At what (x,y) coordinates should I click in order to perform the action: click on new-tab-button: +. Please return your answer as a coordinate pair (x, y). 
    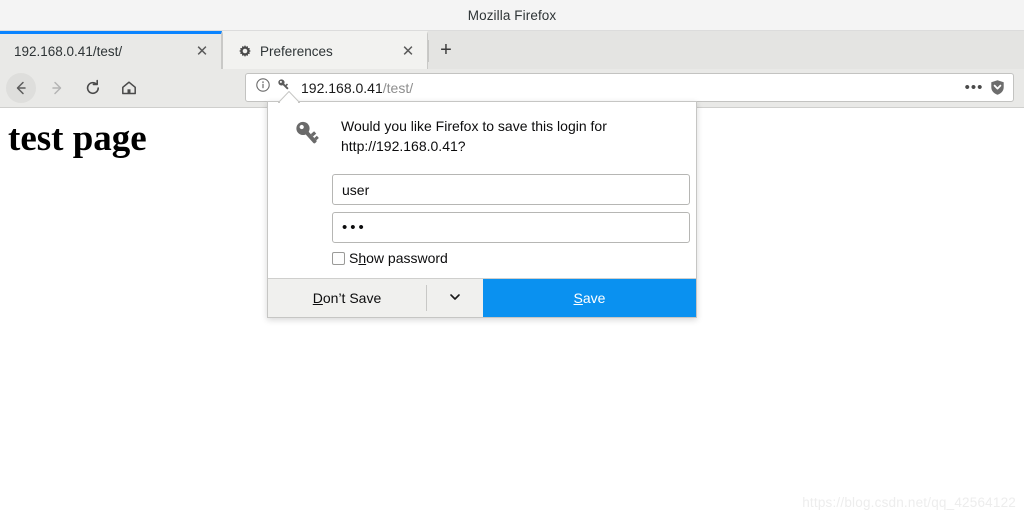
    Looking at the image, I should click on (446, 50).